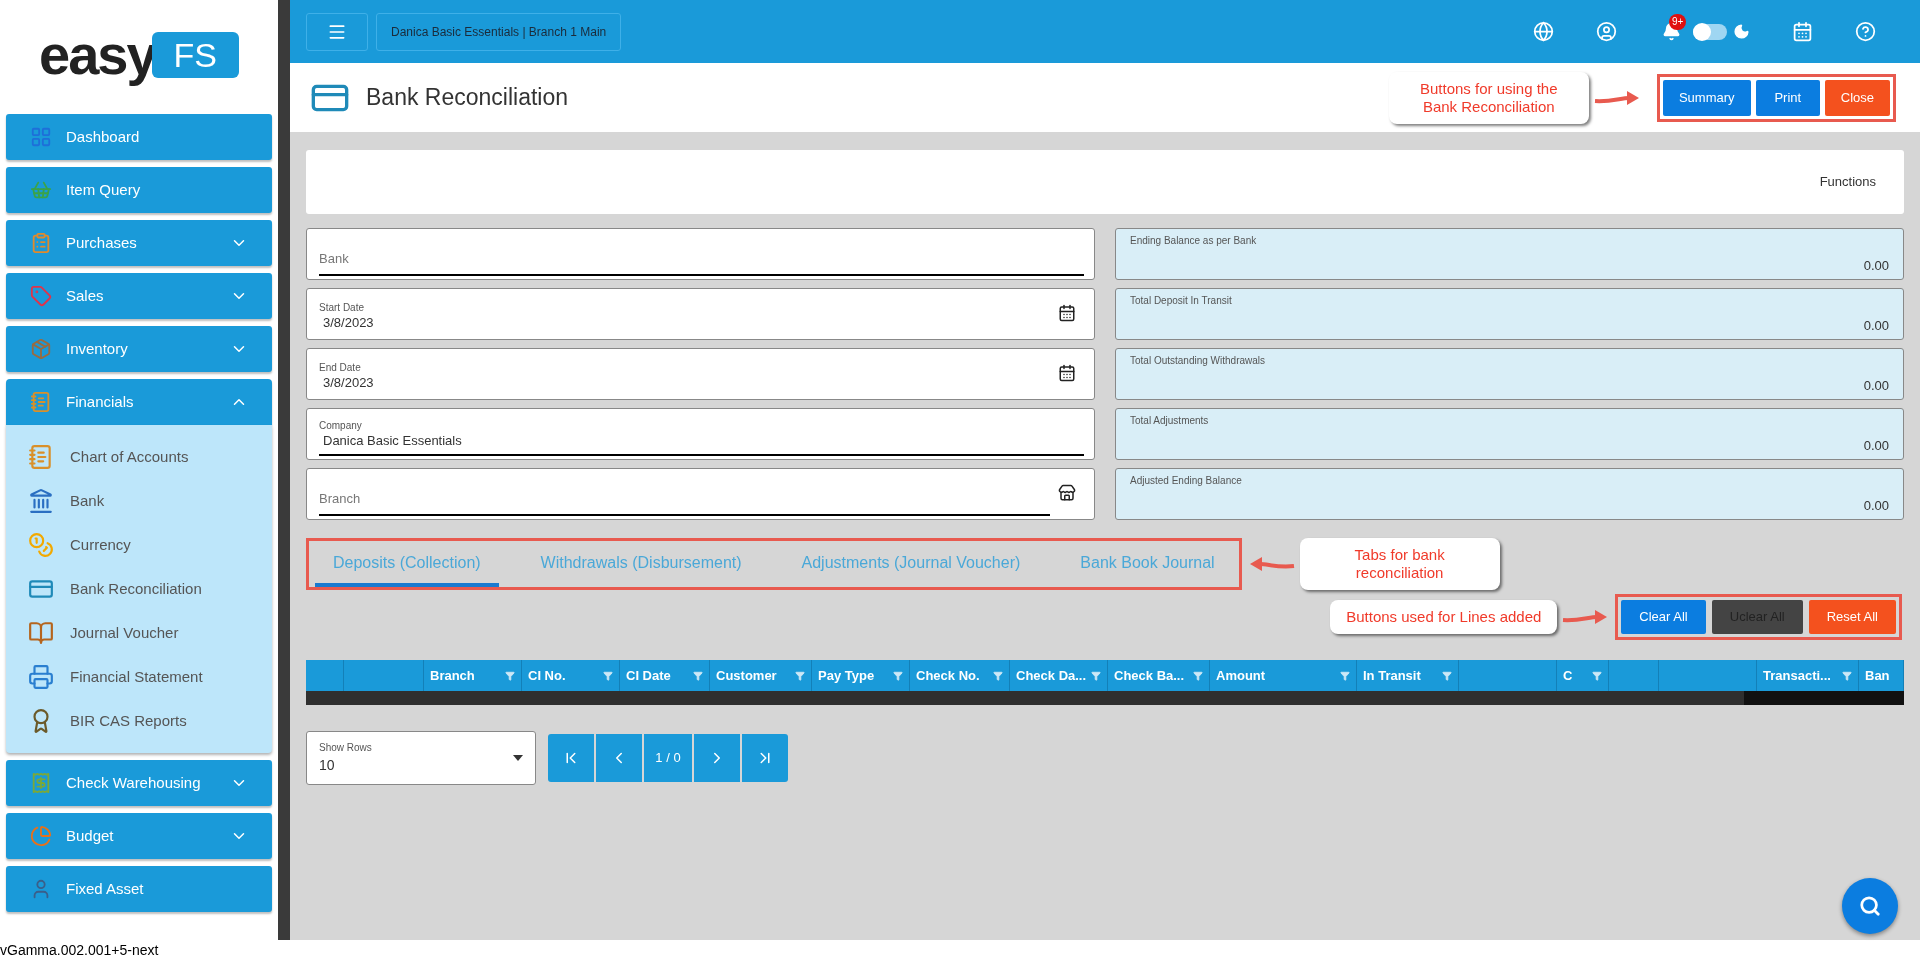  I want to click on sidebar-item: Purchases, so click(139, 243).